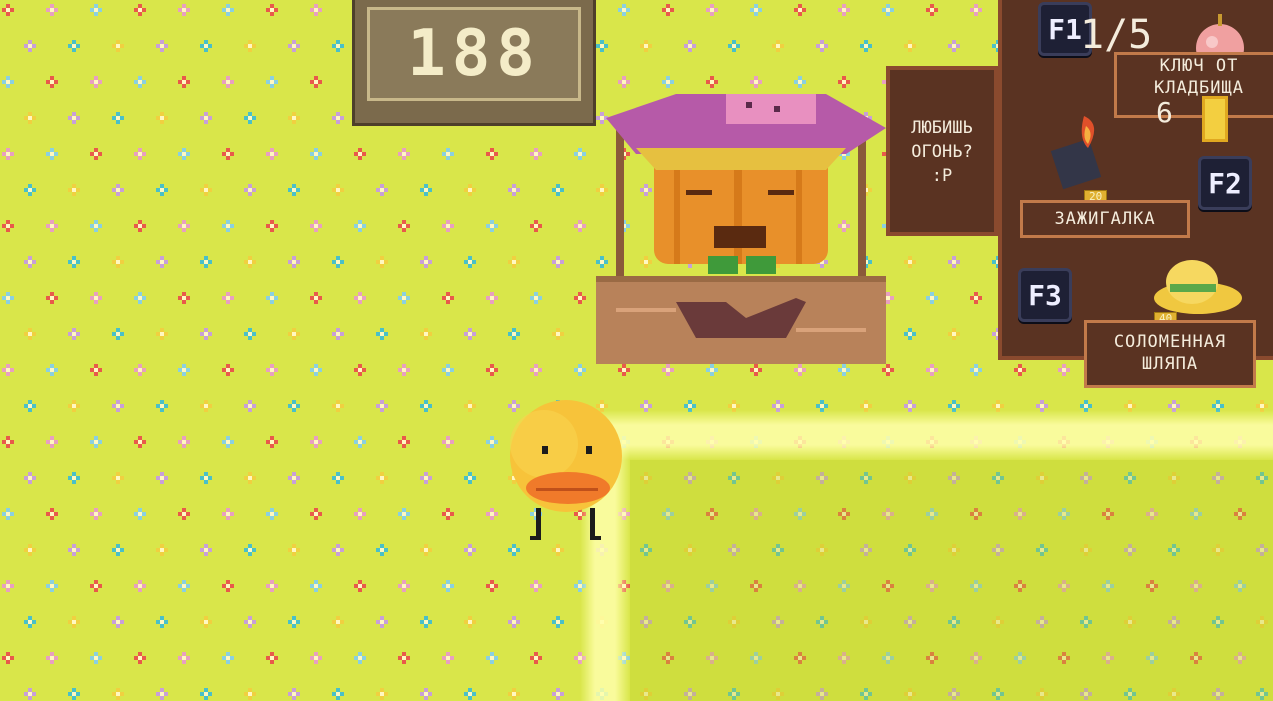 This screenshot has width=1273, height=701. I want to click on stall-pole-right, so click(862, 203).